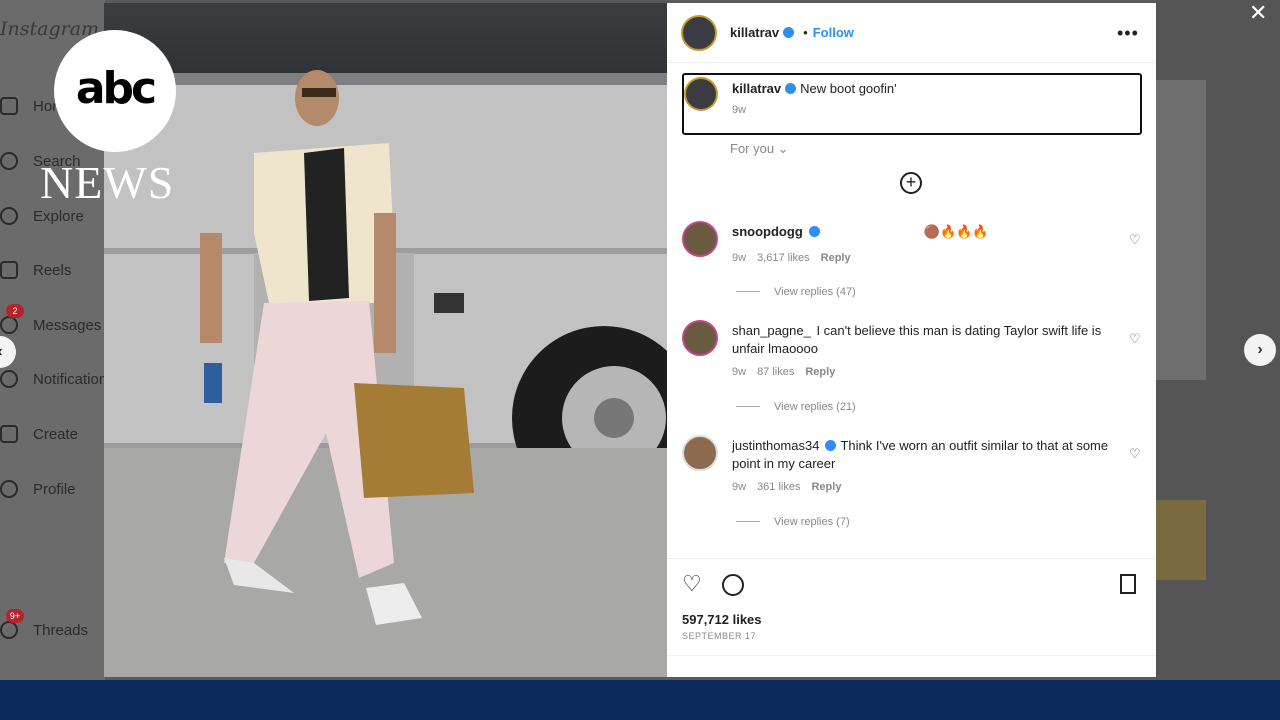 The image size is (1280, 720). I want to click on nav-profile: Profile, so click(52, 489).